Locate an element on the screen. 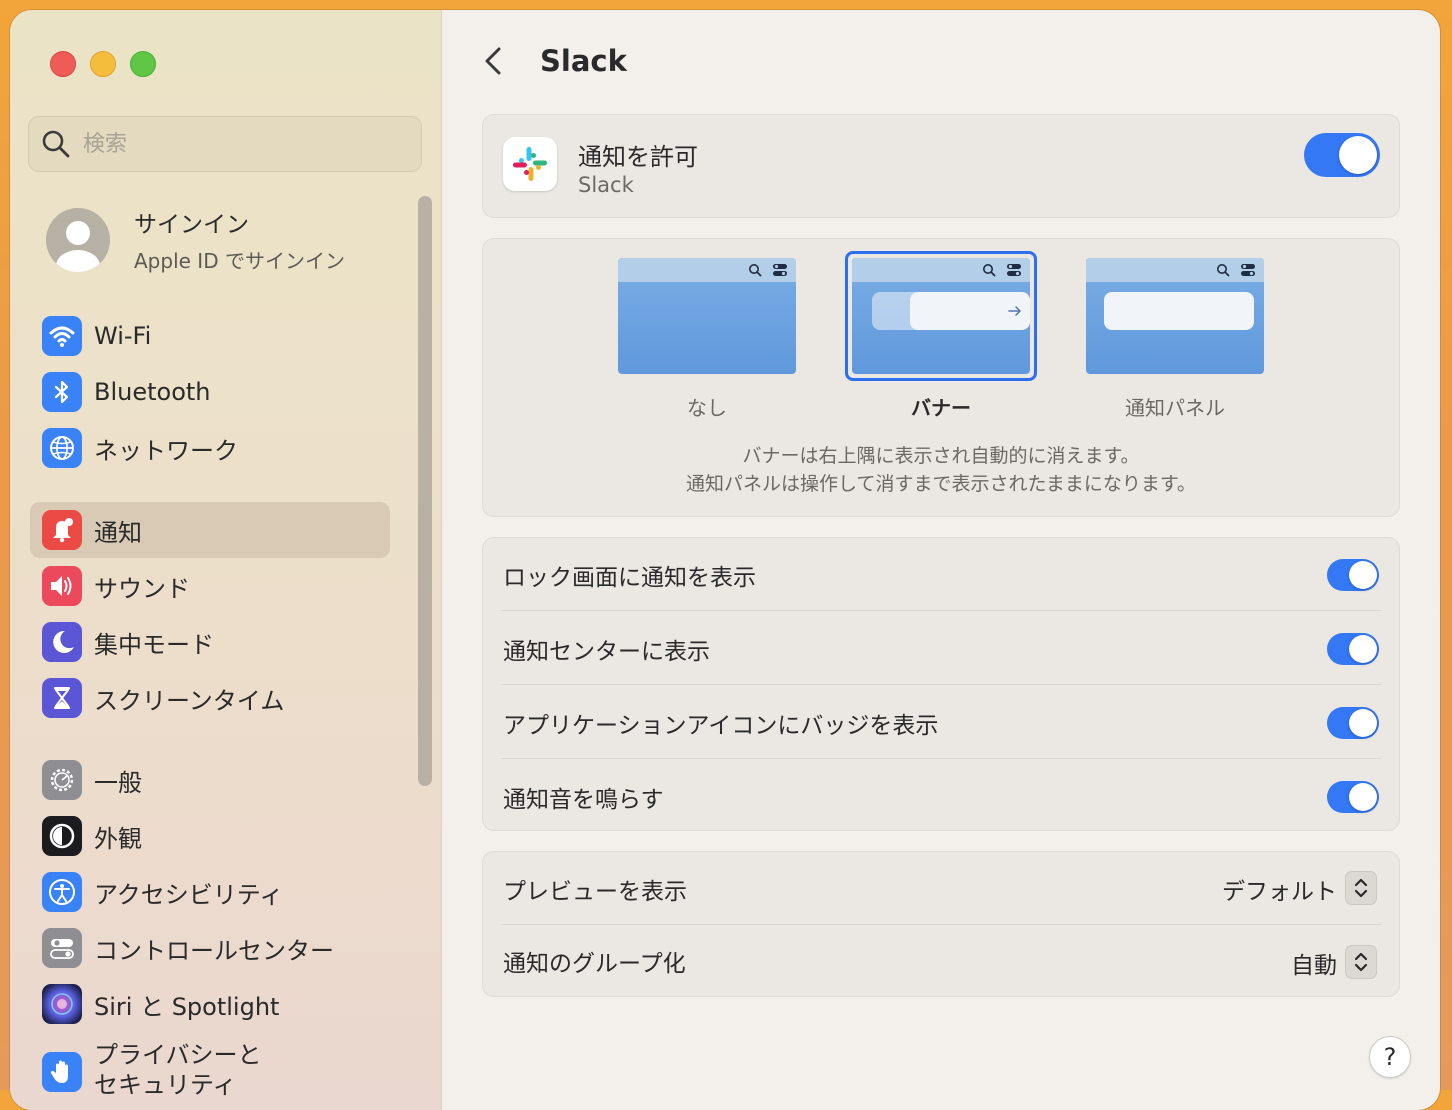  toggle-row-lock-screen: ロック画面に通知を表示 is located at coordinates (941, 575).